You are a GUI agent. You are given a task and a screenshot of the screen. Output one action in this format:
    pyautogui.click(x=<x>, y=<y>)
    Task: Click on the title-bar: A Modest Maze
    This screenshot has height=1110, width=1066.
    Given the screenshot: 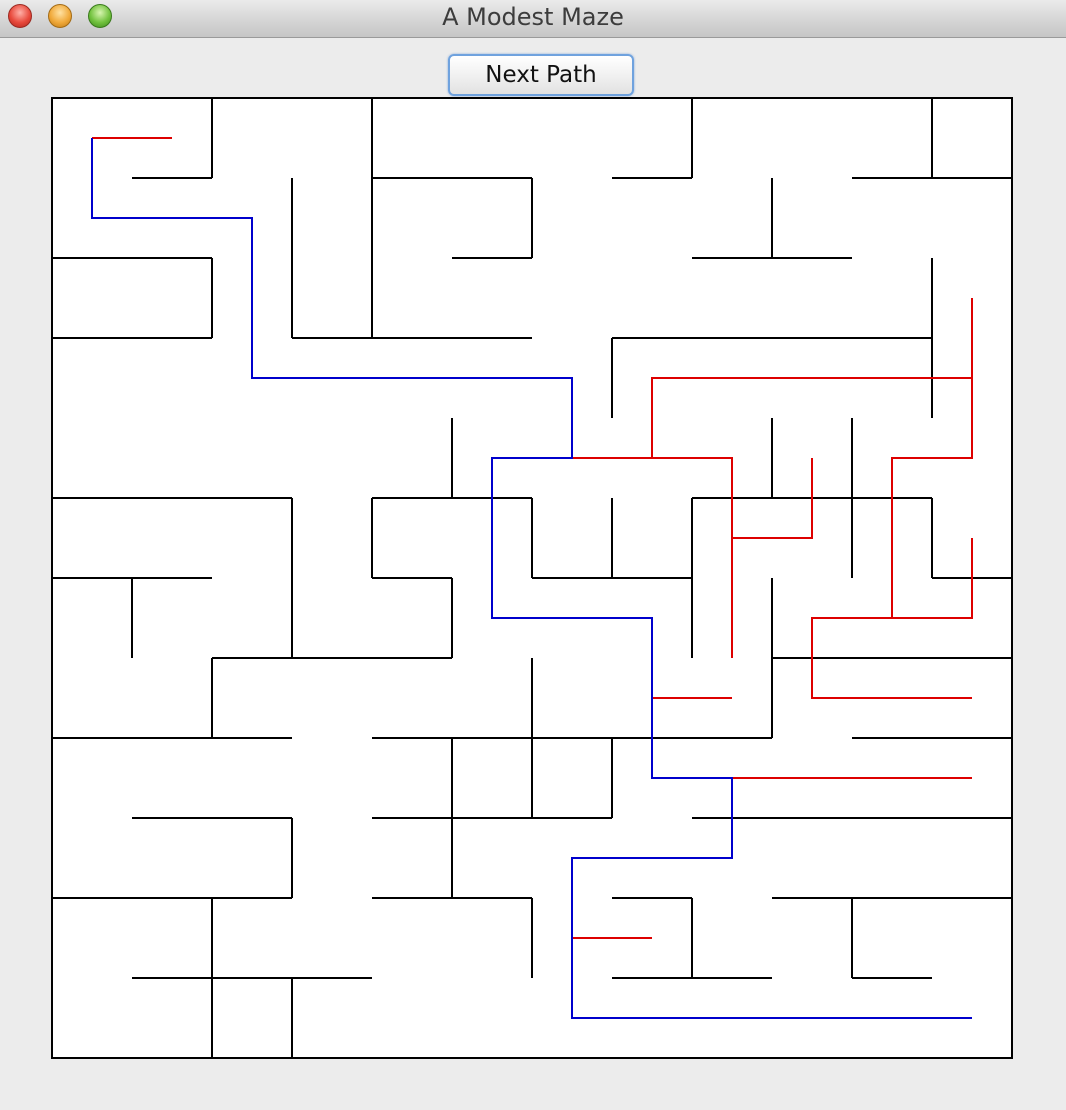 What is the action you would take?
    pyautogui.click(x=533, y=19)
    